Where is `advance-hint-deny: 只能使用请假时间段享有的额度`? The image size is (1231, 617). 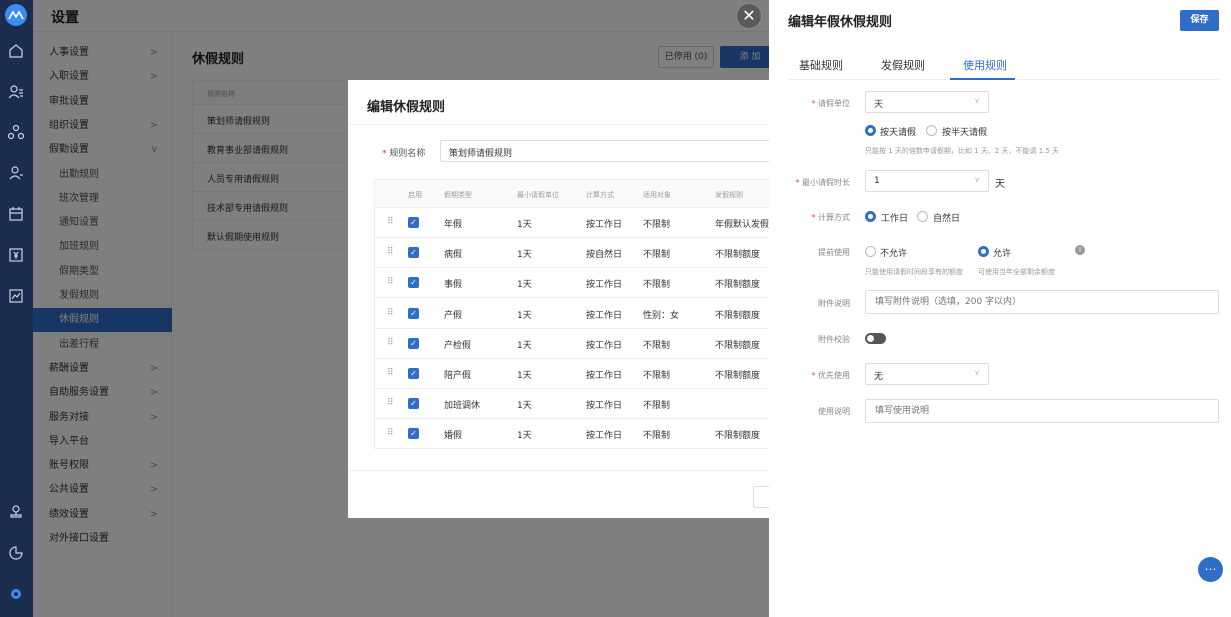 advance-hint-deny: 只能使用请假时间段享有的额度 is located at coordinates (914, 272).